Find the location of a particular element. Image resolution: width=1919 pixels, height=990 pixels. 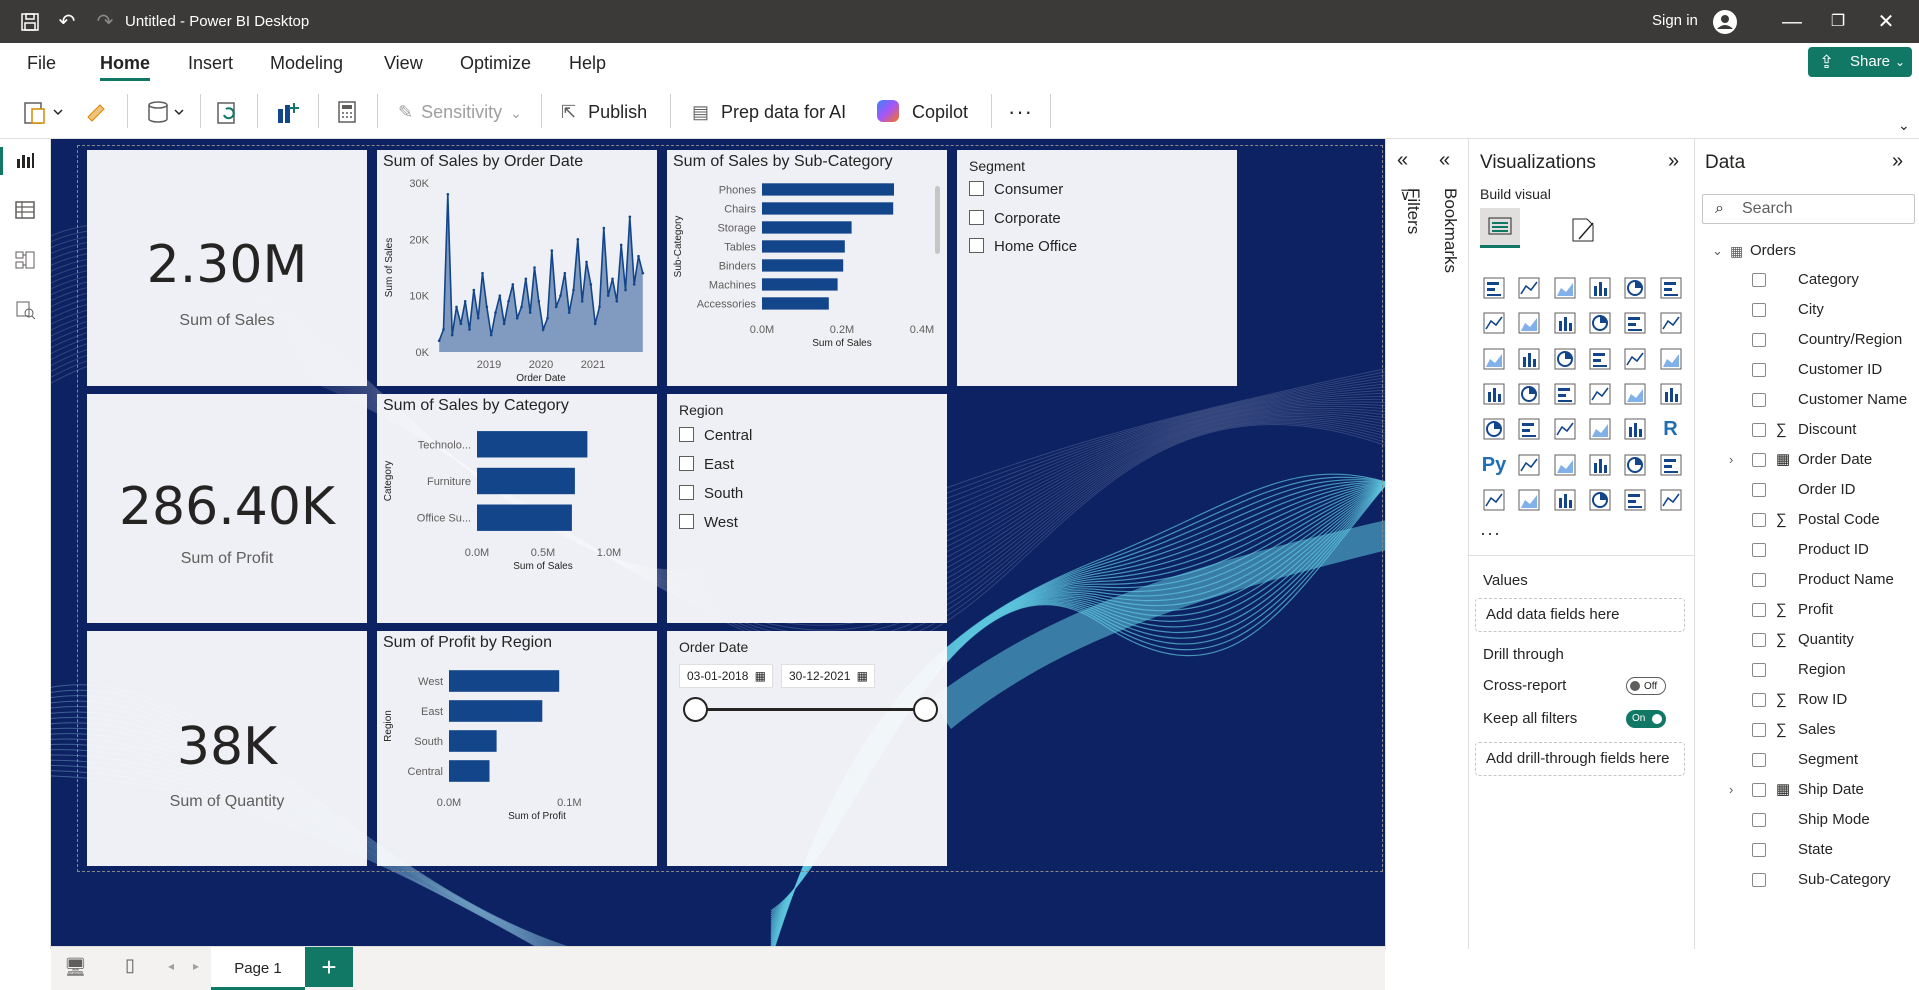

field-order-date: › ▦ Order Date is located at coordinates (1807, 460).